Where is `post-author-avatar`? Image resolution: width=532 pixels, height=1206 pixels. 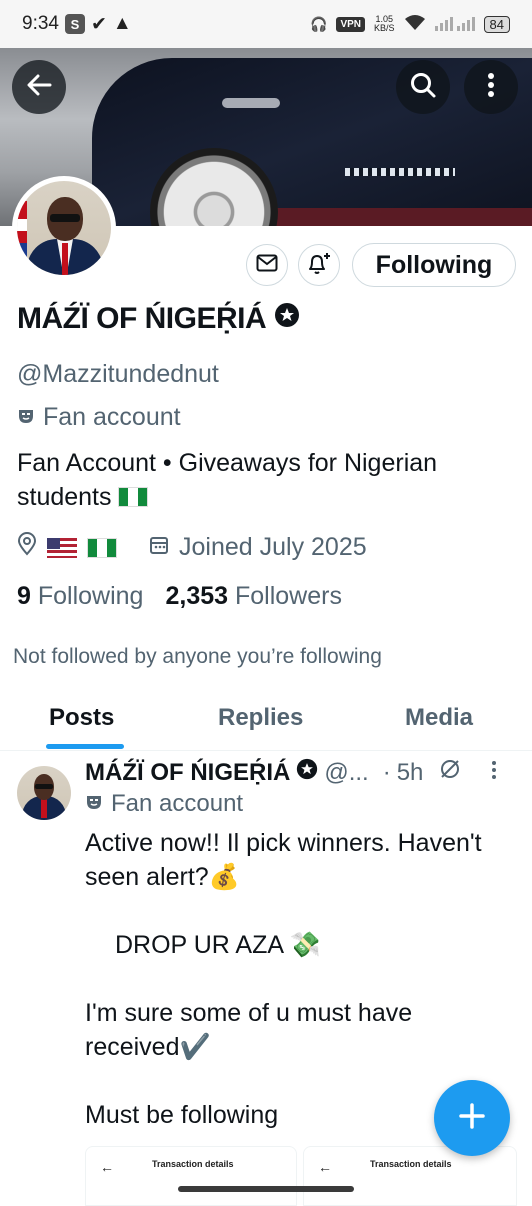
post-author-avatar is located at coordinates (44, 793).